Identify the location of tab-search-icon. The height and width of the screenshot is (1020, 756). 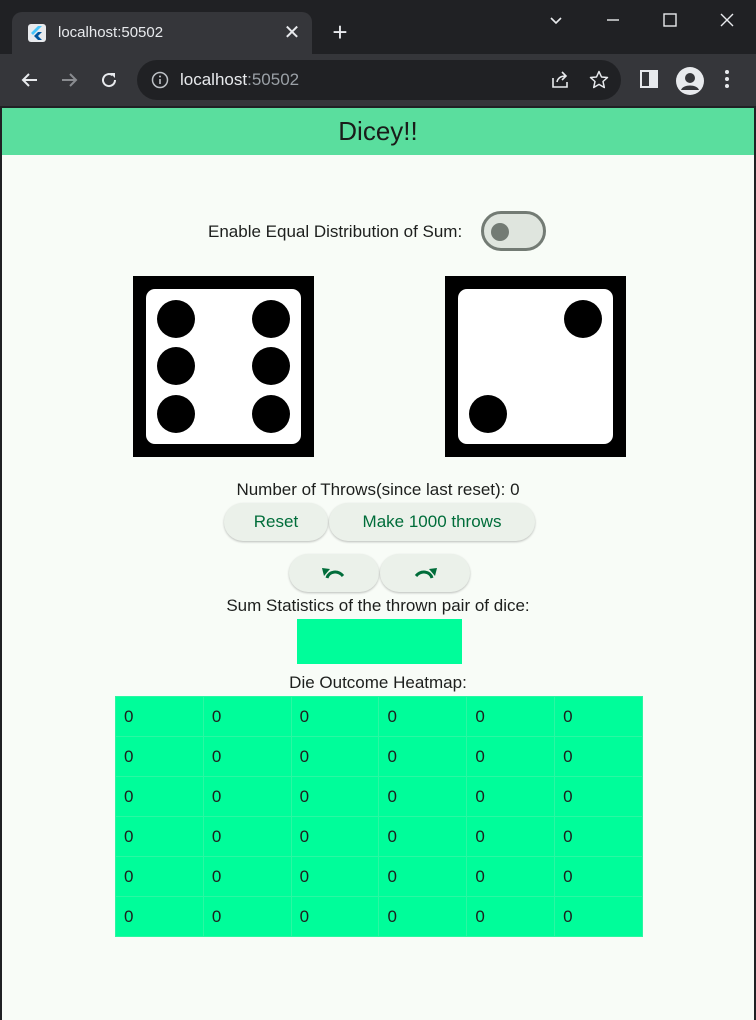
(556, 20).